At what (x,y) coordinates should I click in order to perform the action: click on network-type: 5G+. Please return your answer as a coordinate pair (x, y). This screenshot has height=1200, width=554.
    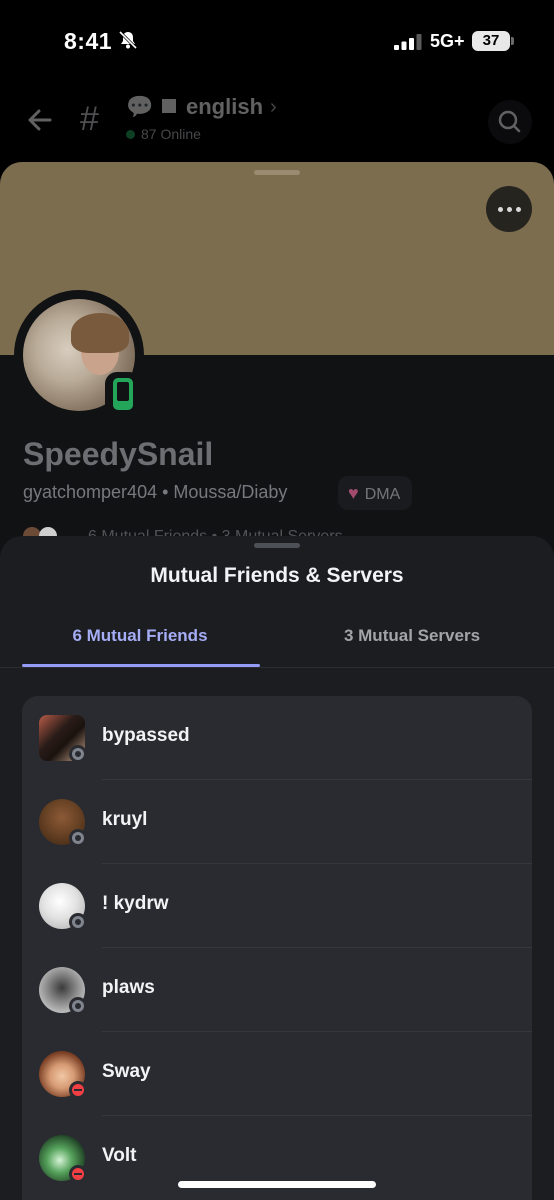
    Looking at the image, I should click on (447, 41).